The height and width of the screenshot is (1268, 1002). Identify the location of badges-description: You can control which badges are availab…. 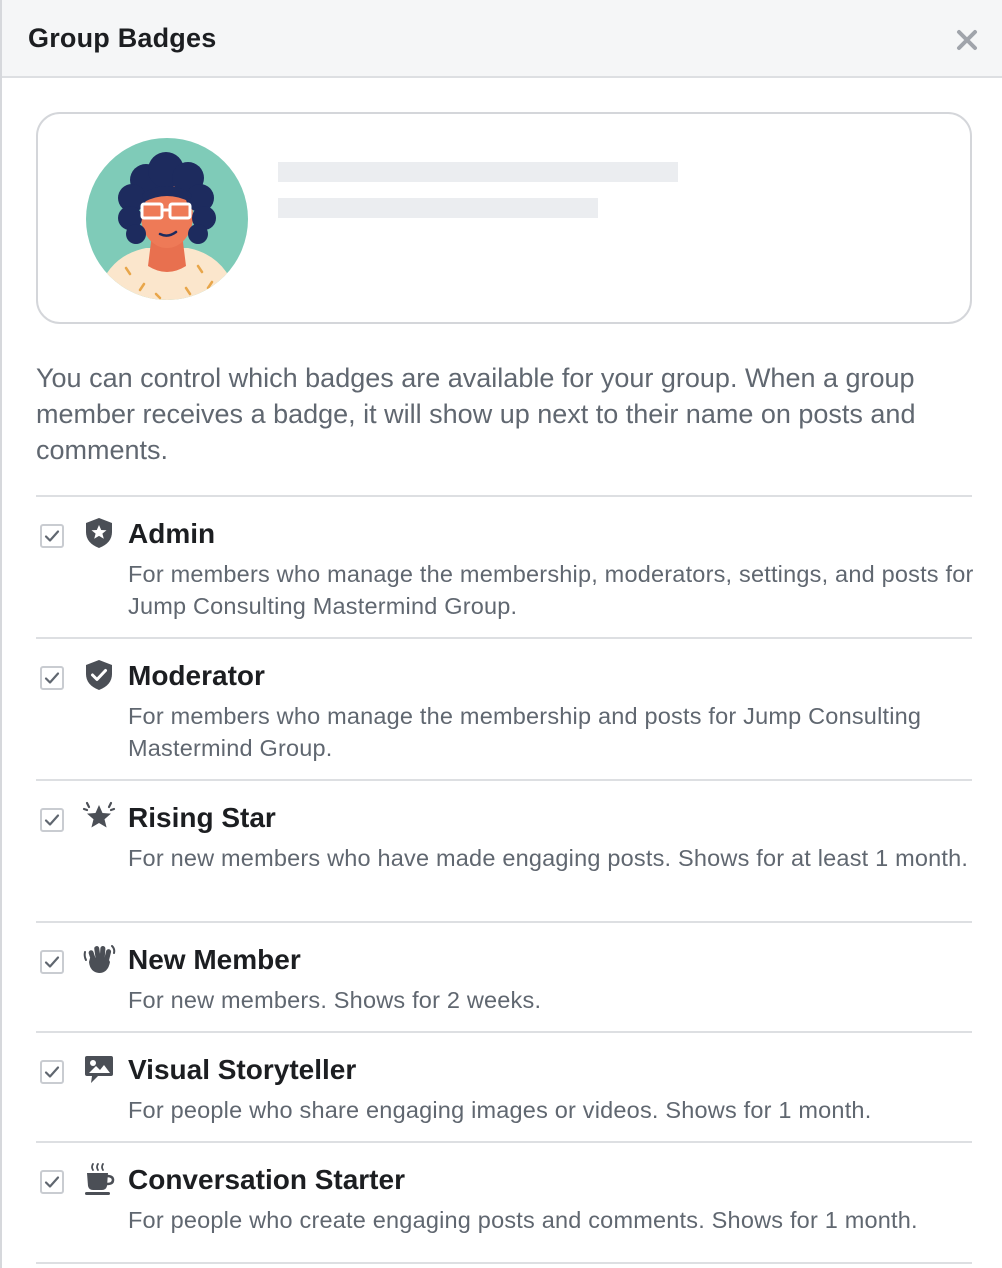
(476, 414).